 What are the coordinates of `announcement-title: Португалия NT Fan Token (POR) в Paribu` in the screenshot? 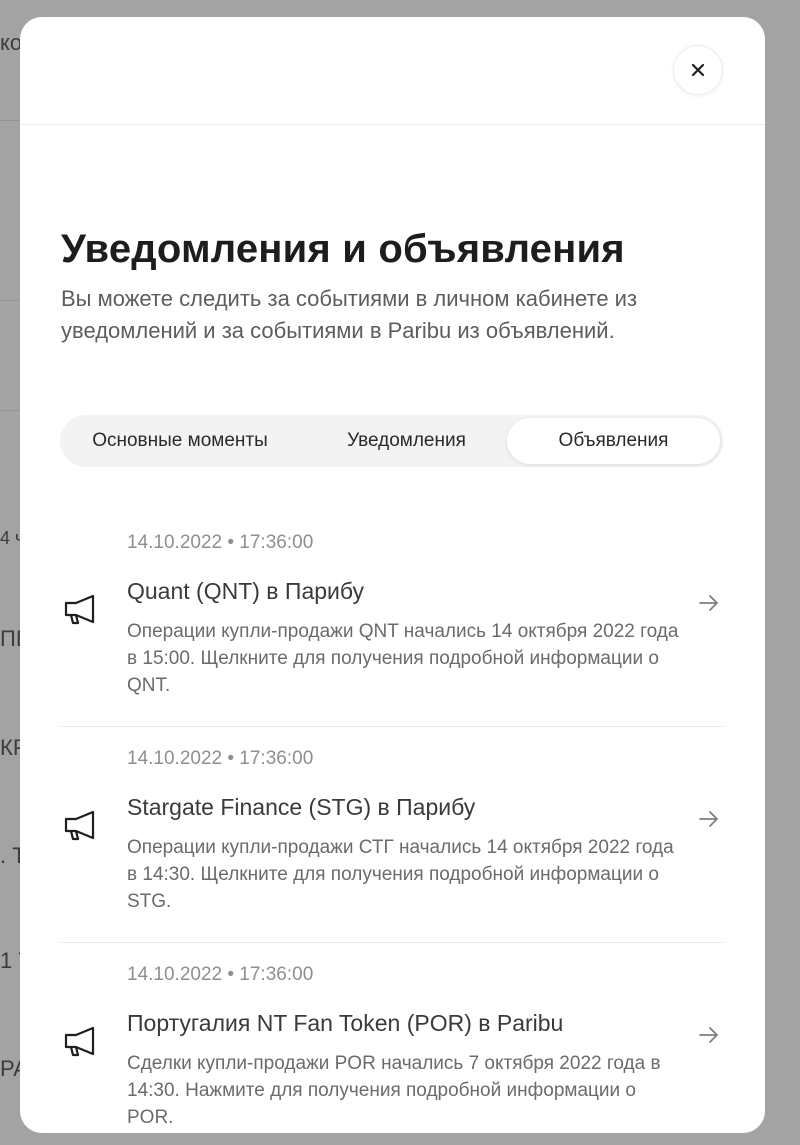 It's located at (345, 1023).